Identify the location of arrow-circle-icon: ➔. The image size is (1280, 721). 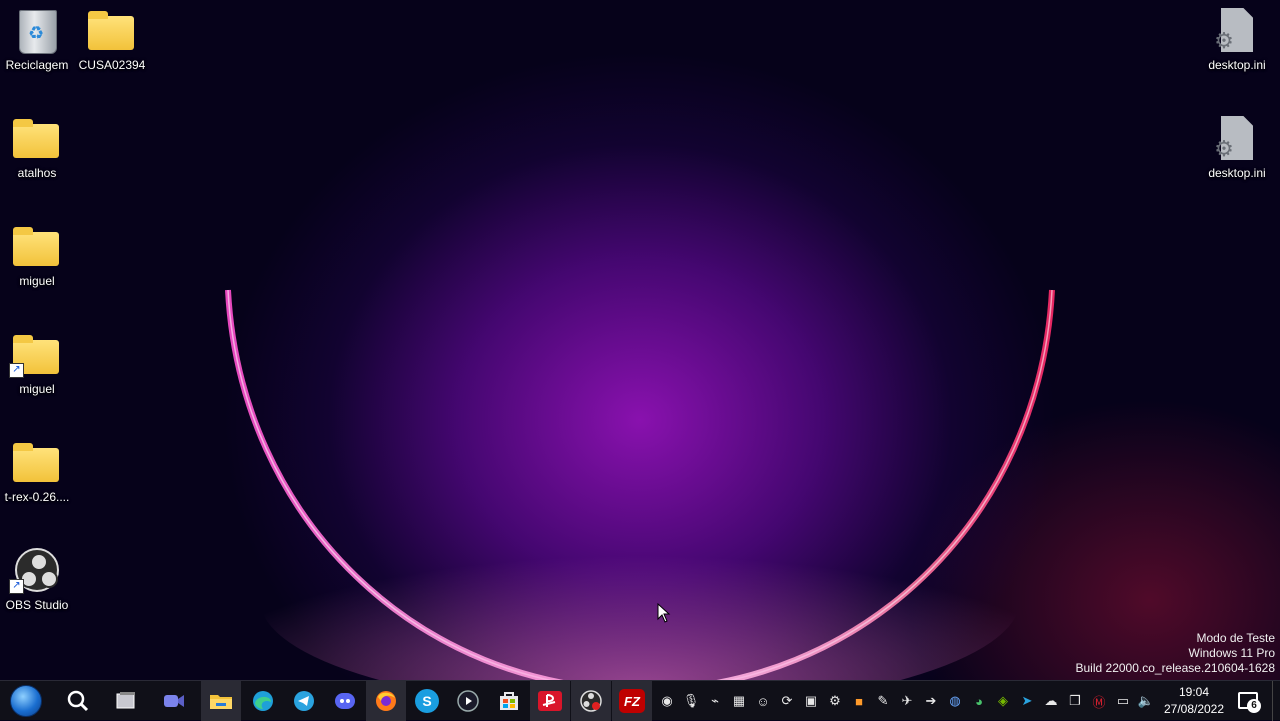
(931, 701).